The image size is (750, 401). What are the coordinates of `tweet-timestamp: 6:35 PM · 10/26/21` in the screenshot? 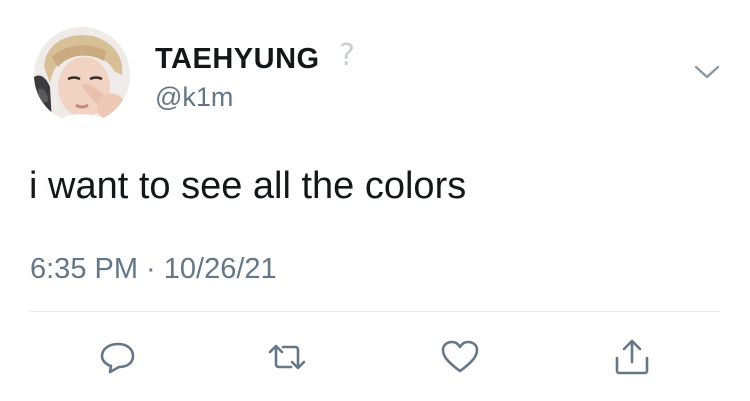 It's located at (153, 269).